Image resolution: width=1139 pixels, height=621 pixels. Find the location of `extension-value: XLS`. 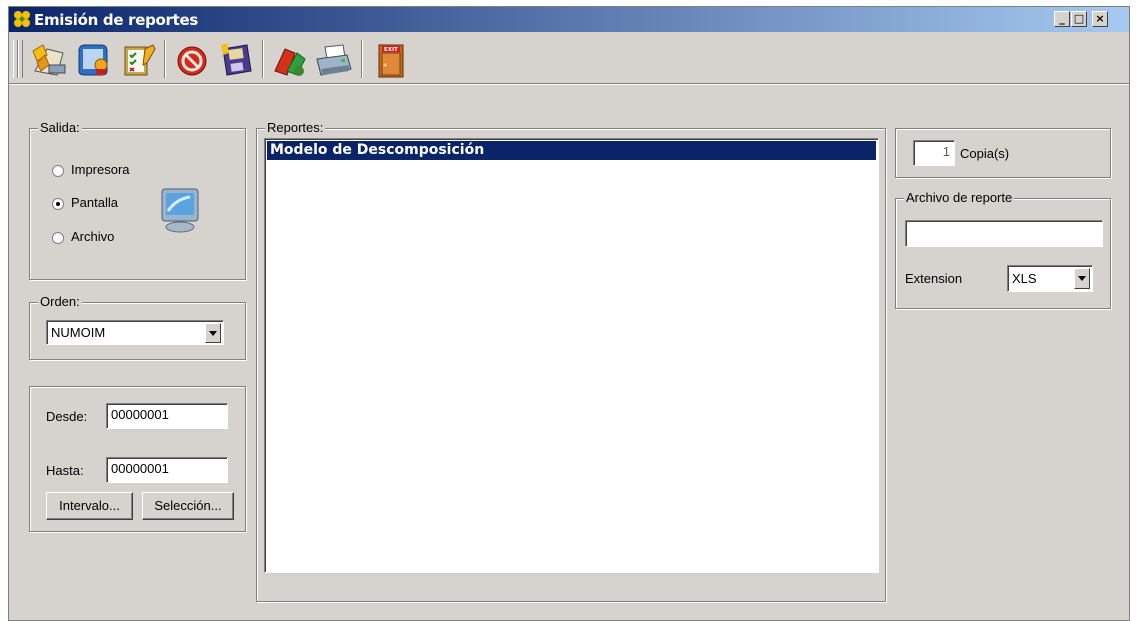

extension-value: XLS is located at coordinates (1024, 278).